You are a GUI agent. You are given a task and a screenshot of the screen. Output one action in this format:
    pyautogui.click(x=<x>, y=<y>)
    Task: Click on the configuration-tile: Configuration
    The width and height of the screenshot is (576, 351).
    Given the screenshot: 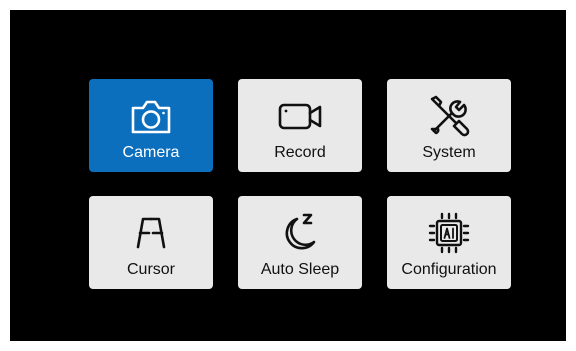 What is the action you would take?
    pyautogui.click(x=449, y=242)
    